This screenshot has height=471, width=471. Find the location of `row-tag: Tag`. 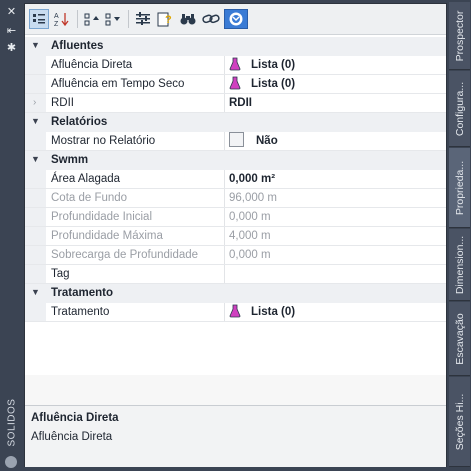

row-tag: Tag is located at coordinates (235, 274).